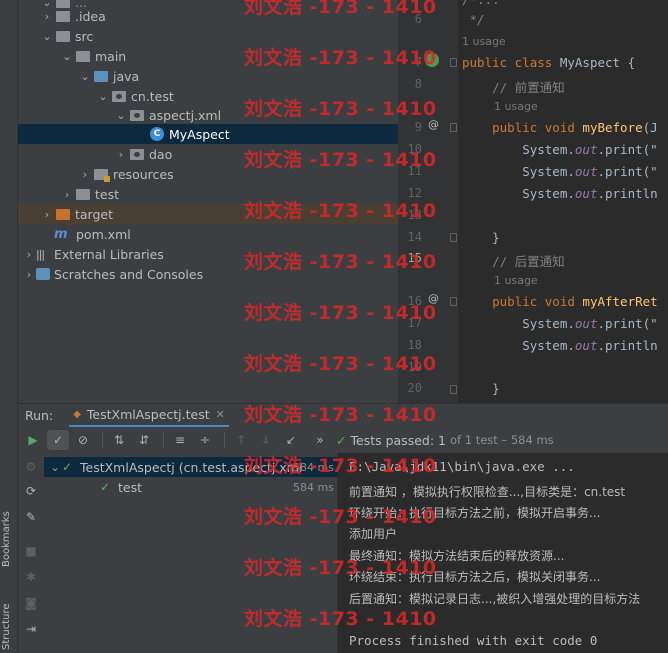 This screenshot has height=653, width=668. Describe the element at coordinates (208, 36) in the screenshot. I see `tree-row-src: ⌄ src` at that location.